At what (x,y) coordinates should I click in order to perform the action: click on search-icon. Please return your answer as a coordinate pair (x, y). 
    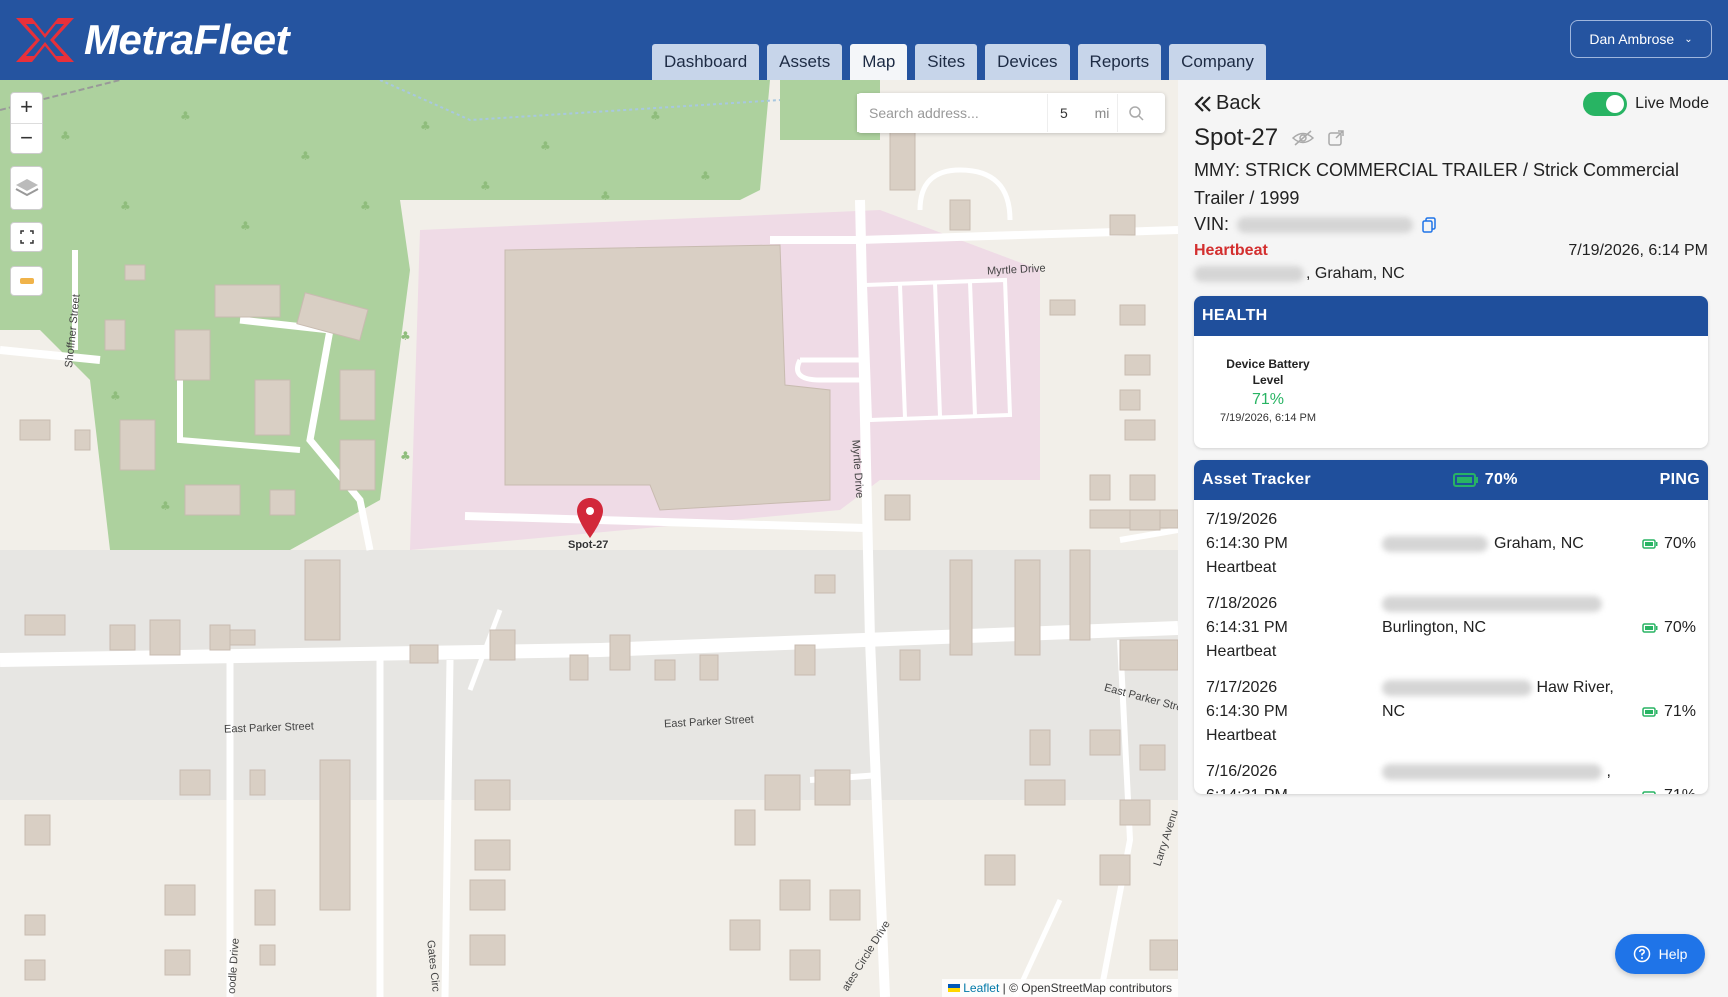
    Looking at the image, I should click on (1136, 113).